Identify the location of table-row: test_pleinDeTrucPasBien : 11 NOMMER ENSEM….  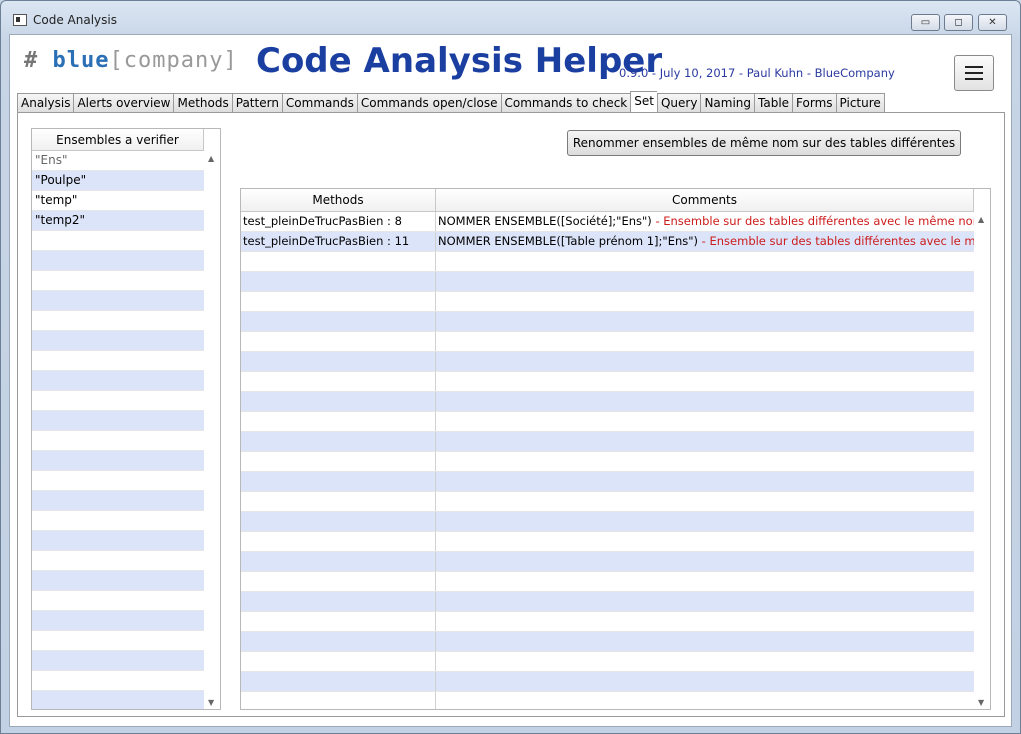
(607, 242).